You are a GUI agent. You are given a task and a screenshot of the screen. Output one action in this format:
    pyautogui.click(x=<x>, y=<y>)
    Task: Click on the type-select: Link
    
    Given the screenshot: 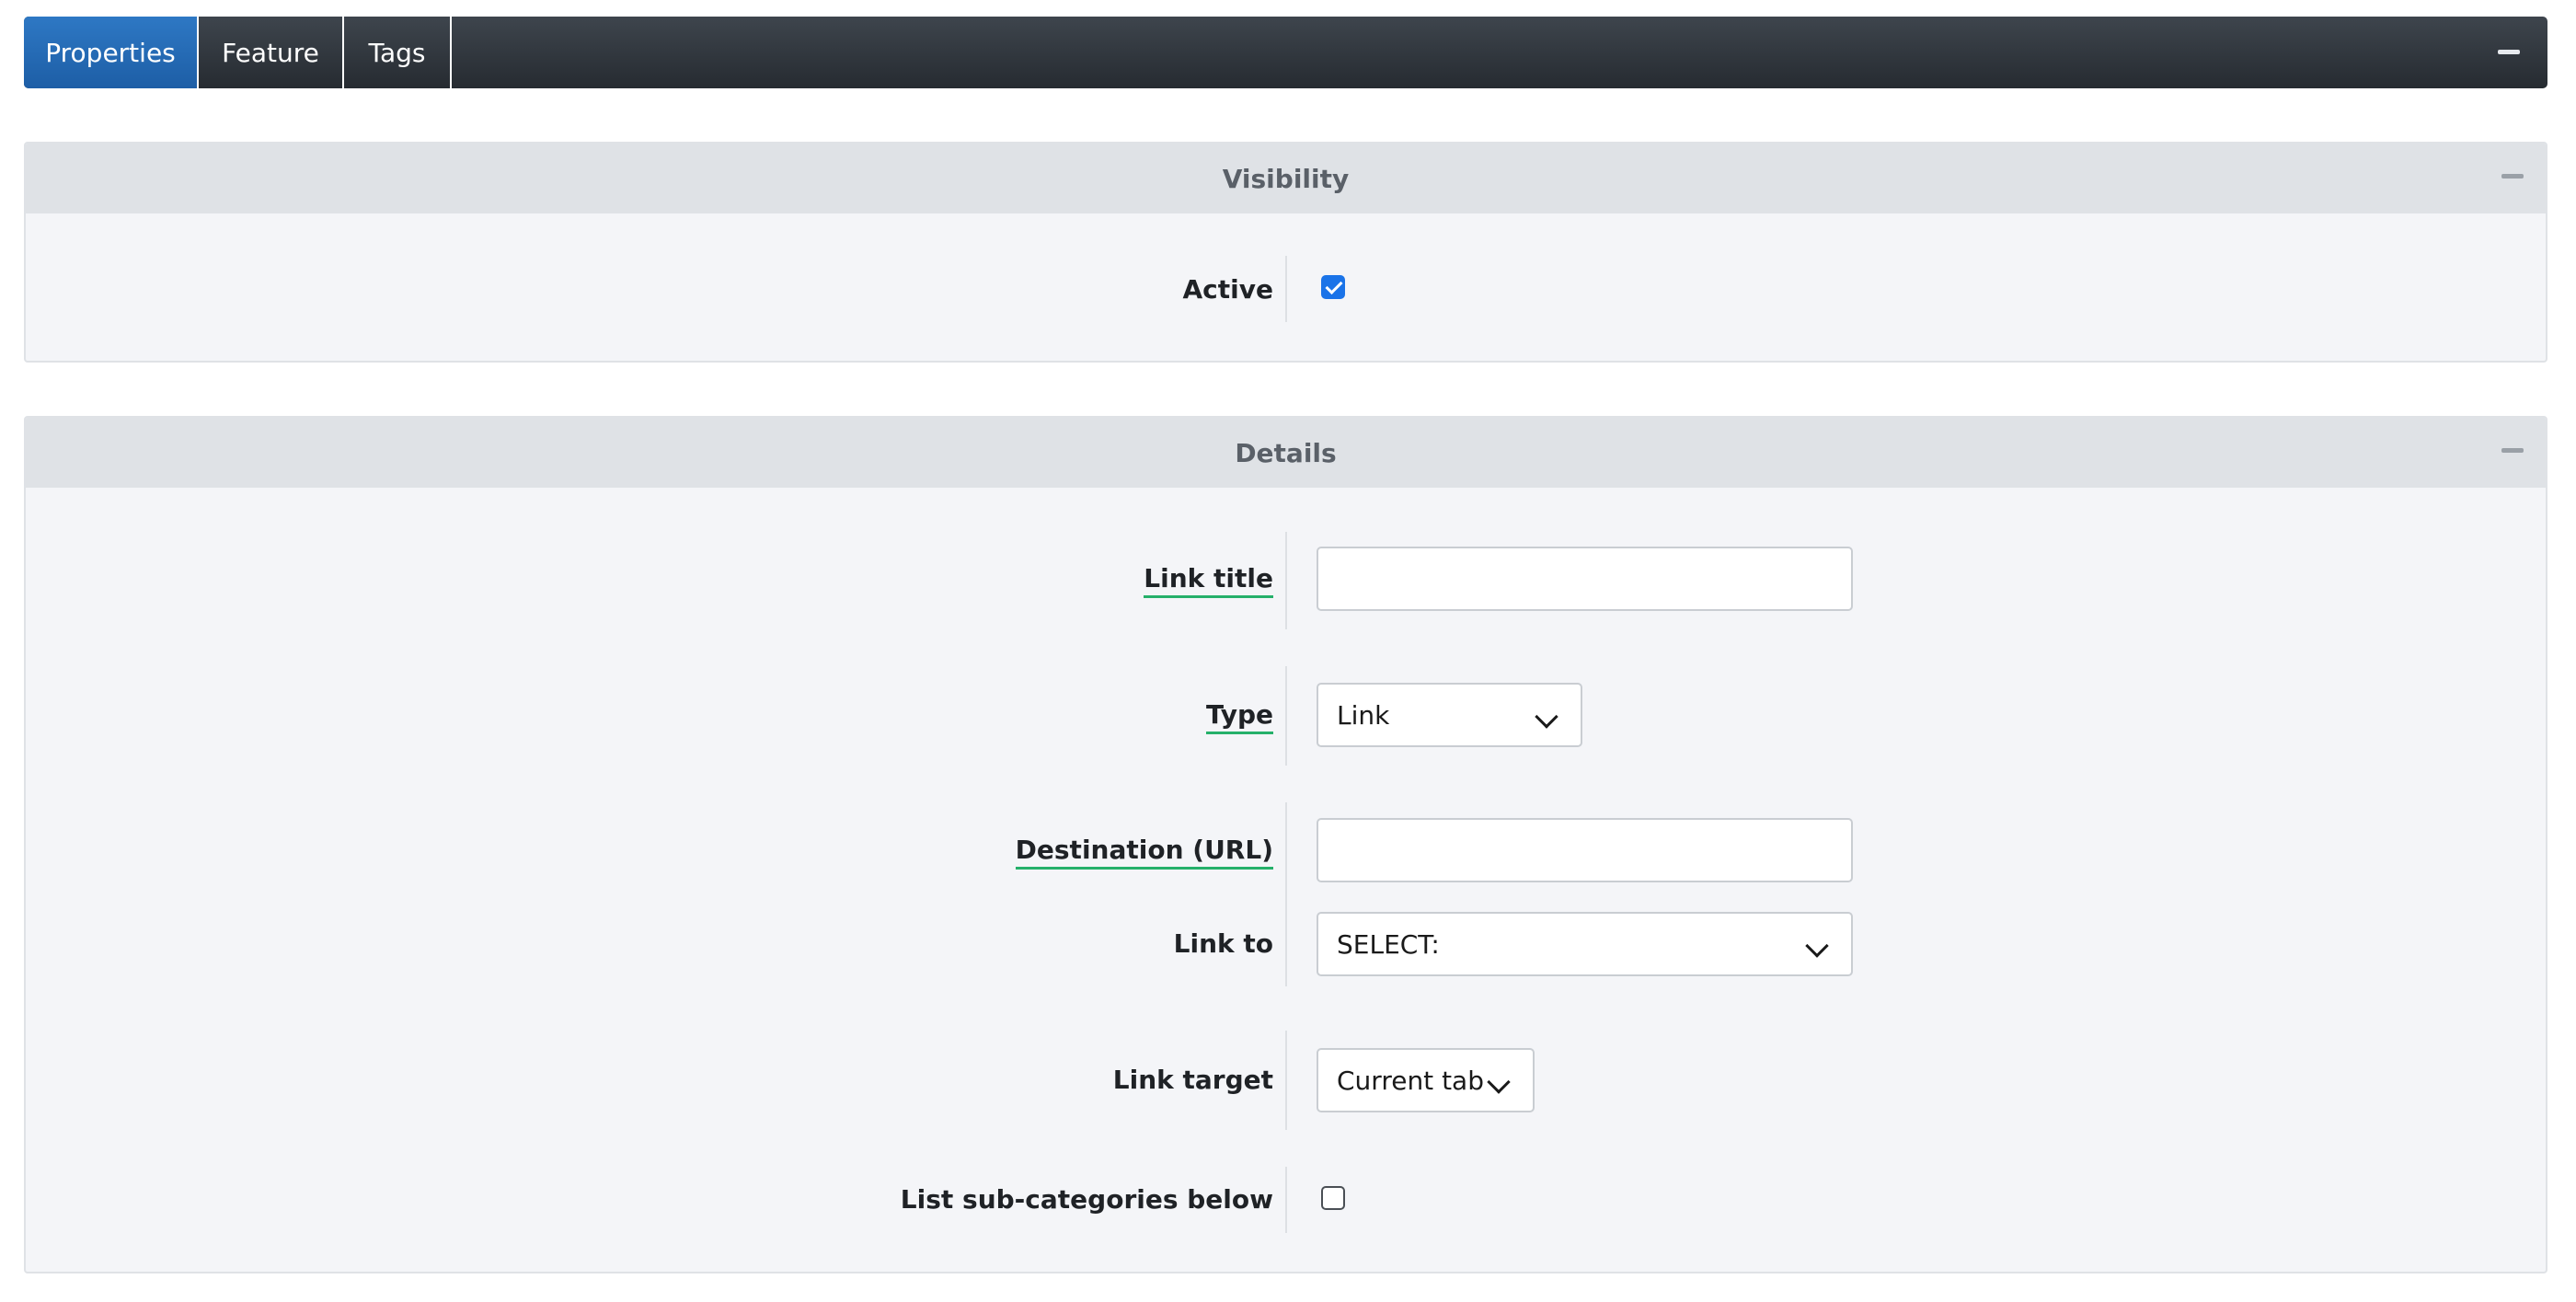 What is the action you would take?
    pyautogui.click(x=1449, y=715)
    